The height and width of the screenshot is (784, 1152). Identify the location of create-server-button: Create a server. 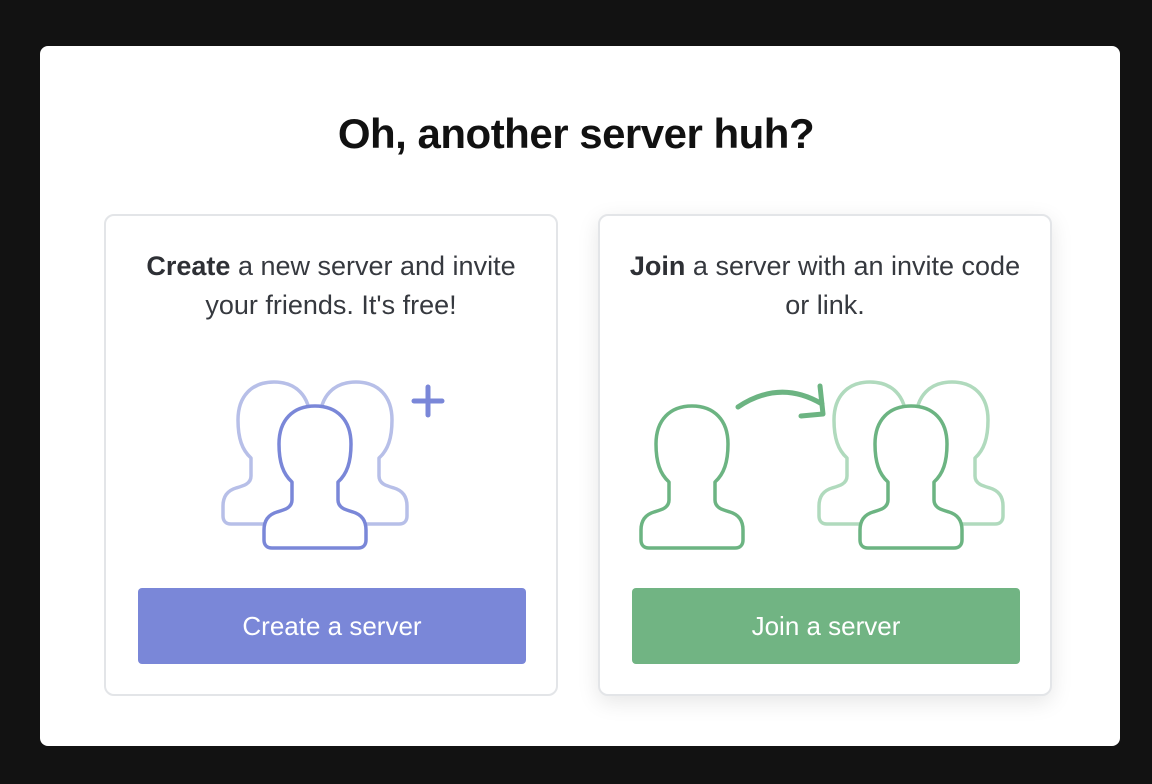
(332, 626).